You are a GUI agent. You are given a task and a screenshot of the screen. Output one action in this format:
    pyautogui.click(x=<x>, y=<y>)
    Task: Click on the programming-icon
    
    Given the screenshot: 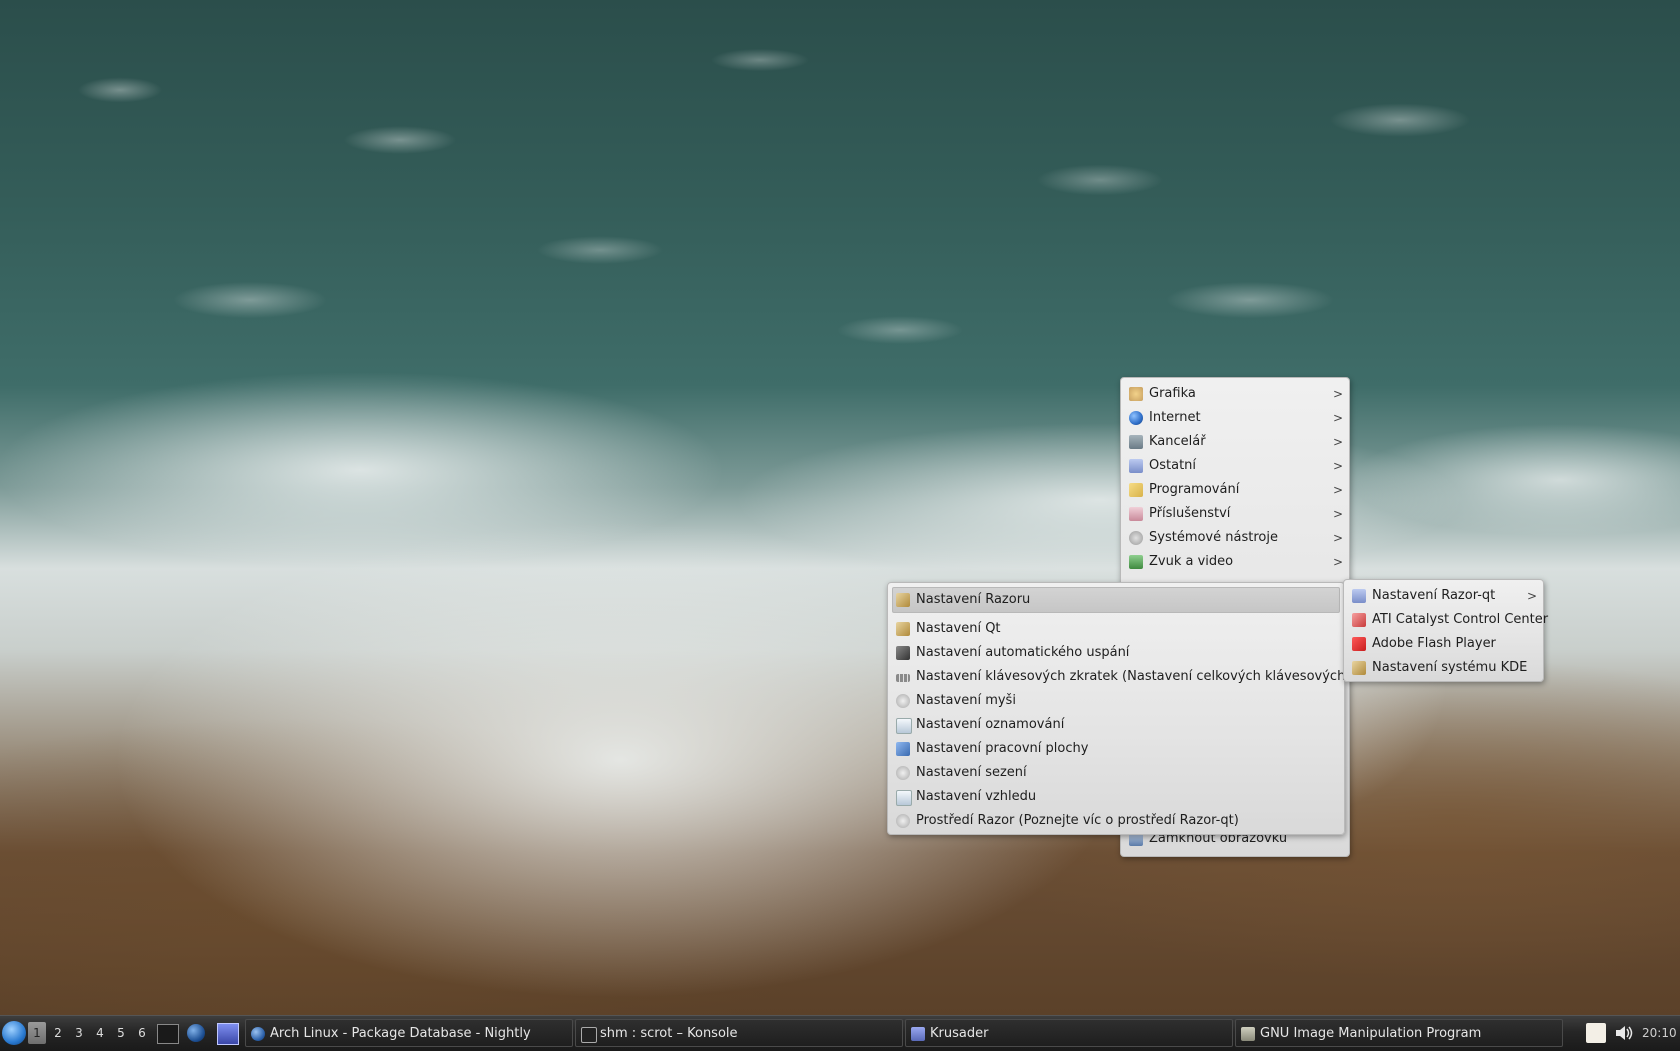 What is the action you would take?
    pyautogui.click(x=1136, y=490)
    